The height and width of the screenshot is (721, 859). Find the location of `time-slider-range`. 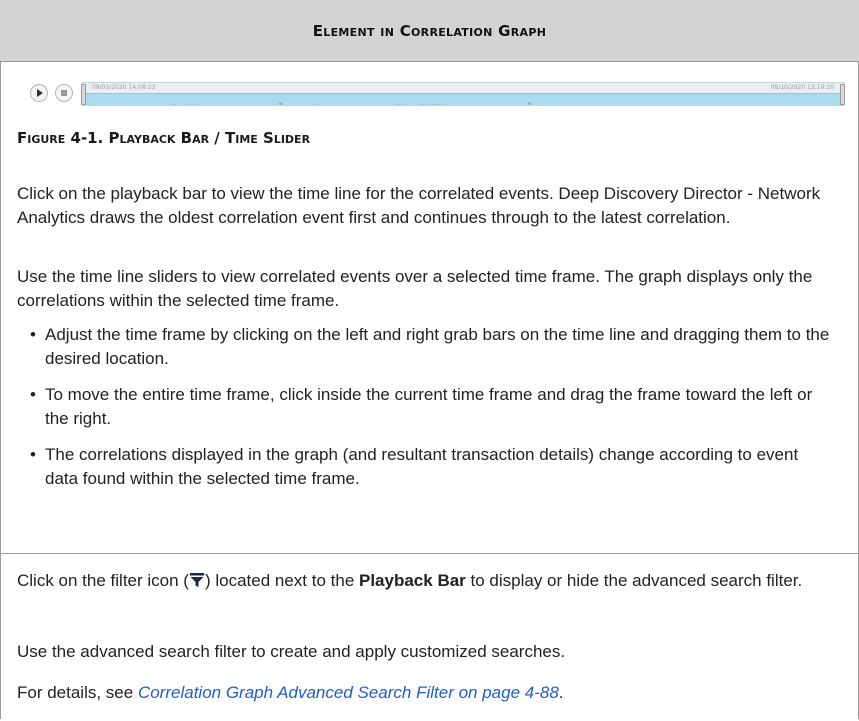

time-slider-range is located at coordinates (463, 99).